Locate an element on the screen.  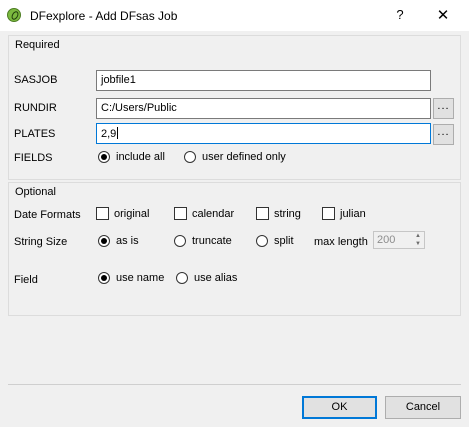
close-button: ✕ is located at coordinates (443, 16).